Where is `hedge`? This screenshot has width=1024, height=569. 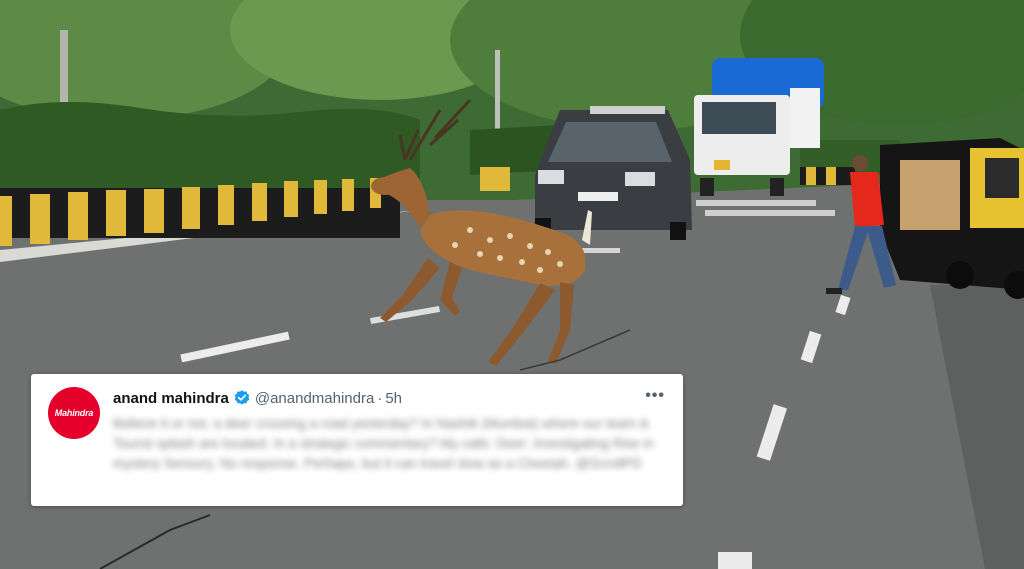 hedge is located at coordinates (210, 150).